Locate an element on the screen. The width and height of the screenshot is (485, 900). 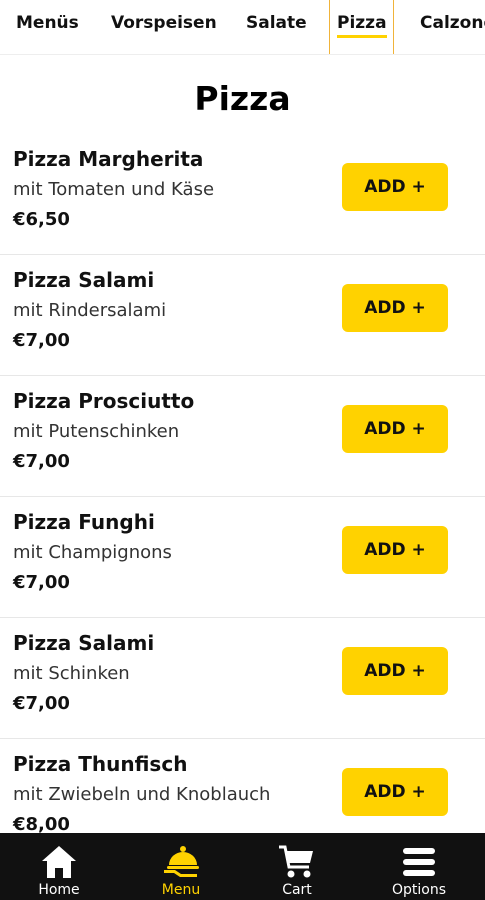
item-description: mit Putenschinken is located at coordinates (96, 431).